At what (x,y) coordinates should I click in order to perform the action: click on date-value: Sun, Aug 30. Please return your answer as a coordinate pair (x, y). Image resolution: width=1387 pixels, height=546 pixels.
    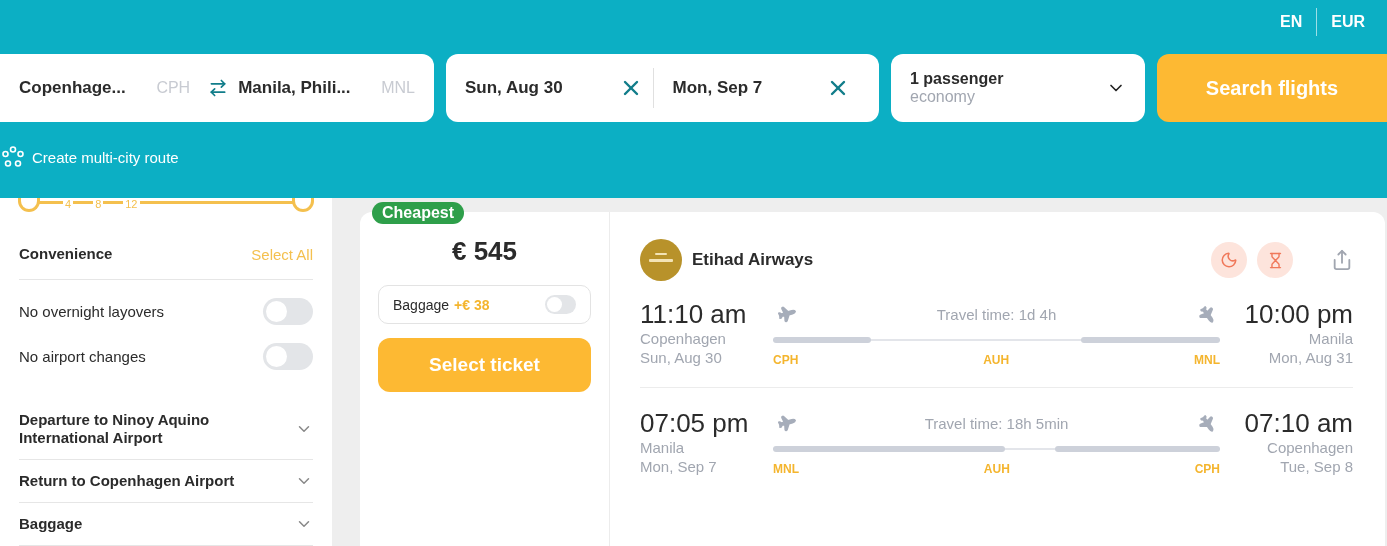
    Looking at the image, I should click on (514, 88).